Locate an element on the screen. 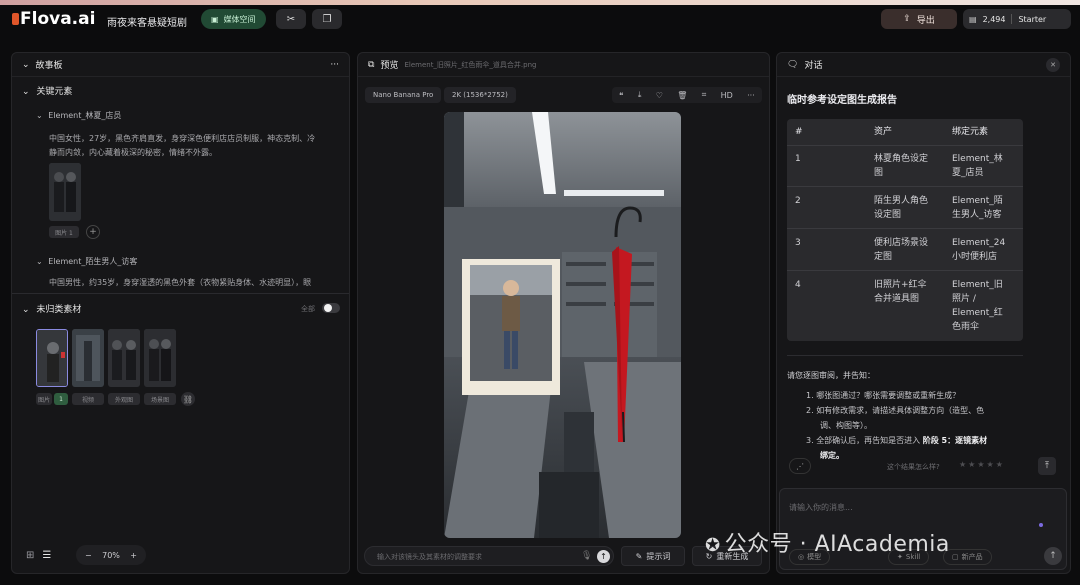 The height and width of the screenshot is (585, 1080). chat-title: 对话 is located at coordinates (813, 66).